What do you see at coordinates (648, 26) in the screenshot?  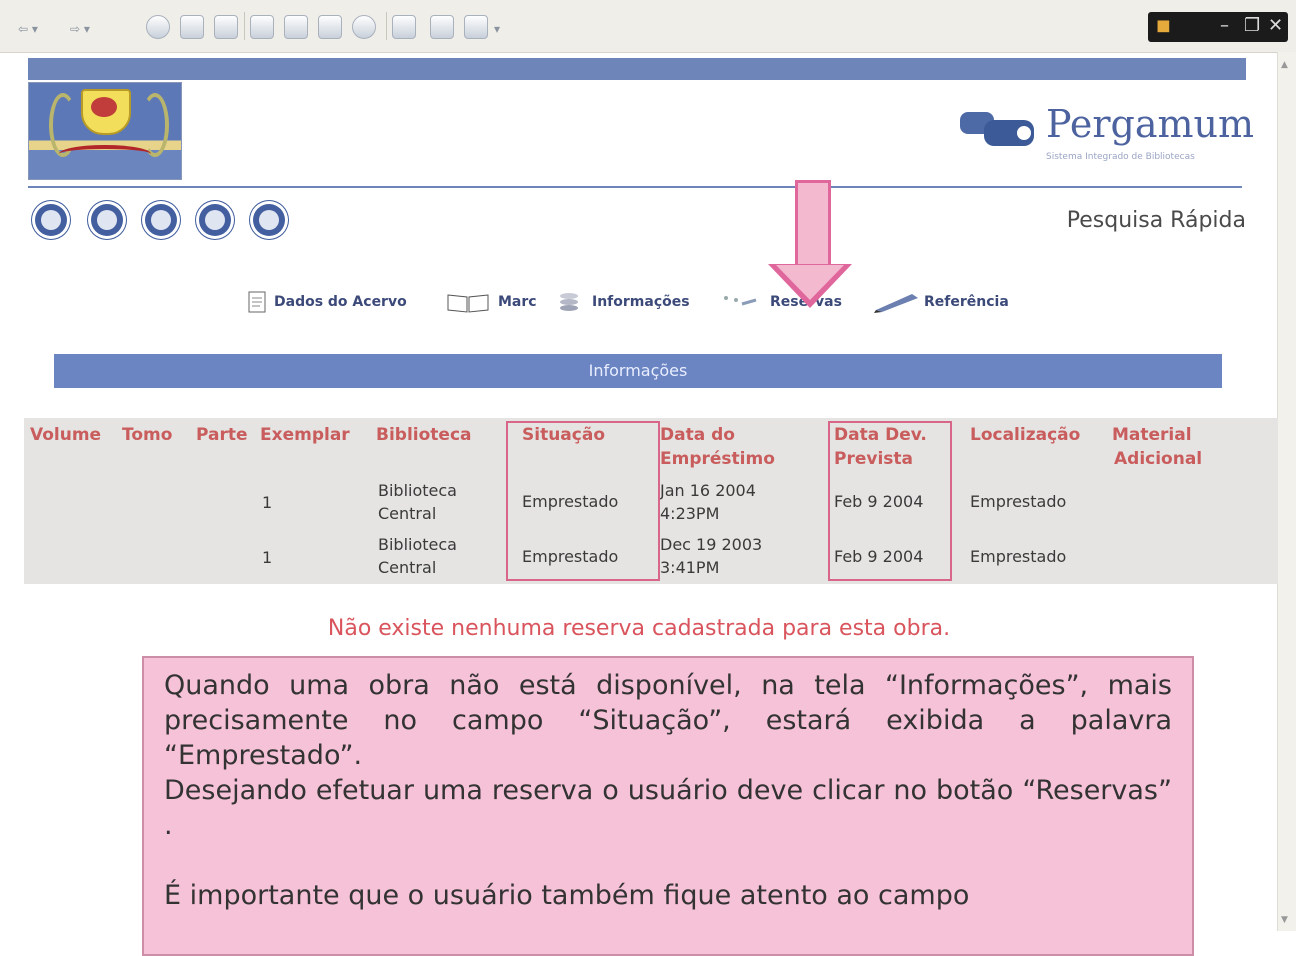 I see `browser-toolbar: ⇦ ▾ ⇨ ▾ ▾ ◼ – ❐ ✕` at bounding box center [648, 26].